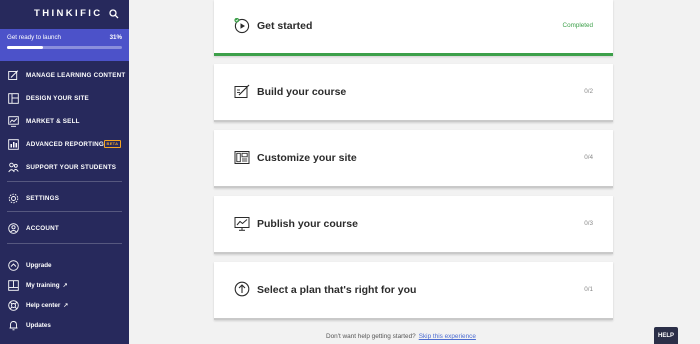  Describe the element at coordinates (25, 47) in the screenshot. I see `launch-progress-fill` at that location.